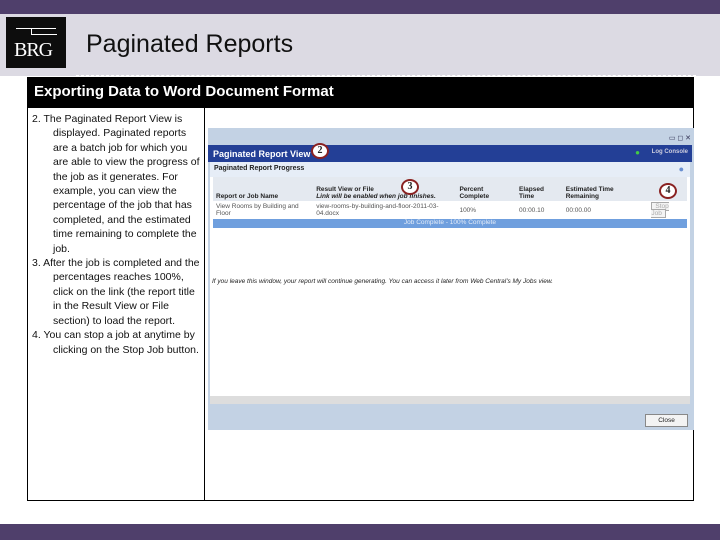 The height and width of the screenshot is (540, 720). I want to click on window-controls: ▭ ◻ ✕, so click(679, 138).